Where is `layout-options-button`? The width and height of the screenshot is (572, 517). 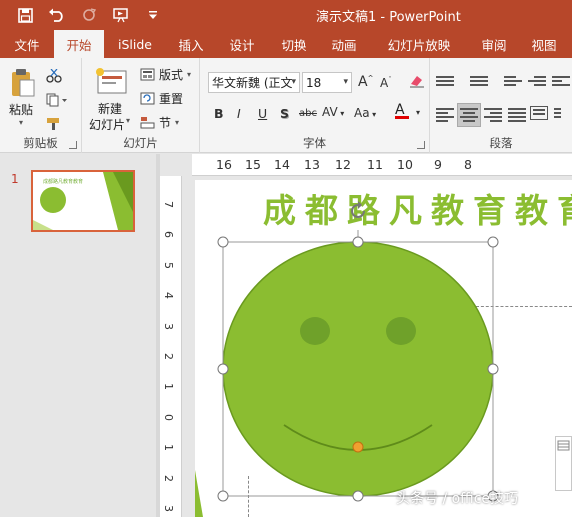 layout-options-button is located at coordinates (563, 463).